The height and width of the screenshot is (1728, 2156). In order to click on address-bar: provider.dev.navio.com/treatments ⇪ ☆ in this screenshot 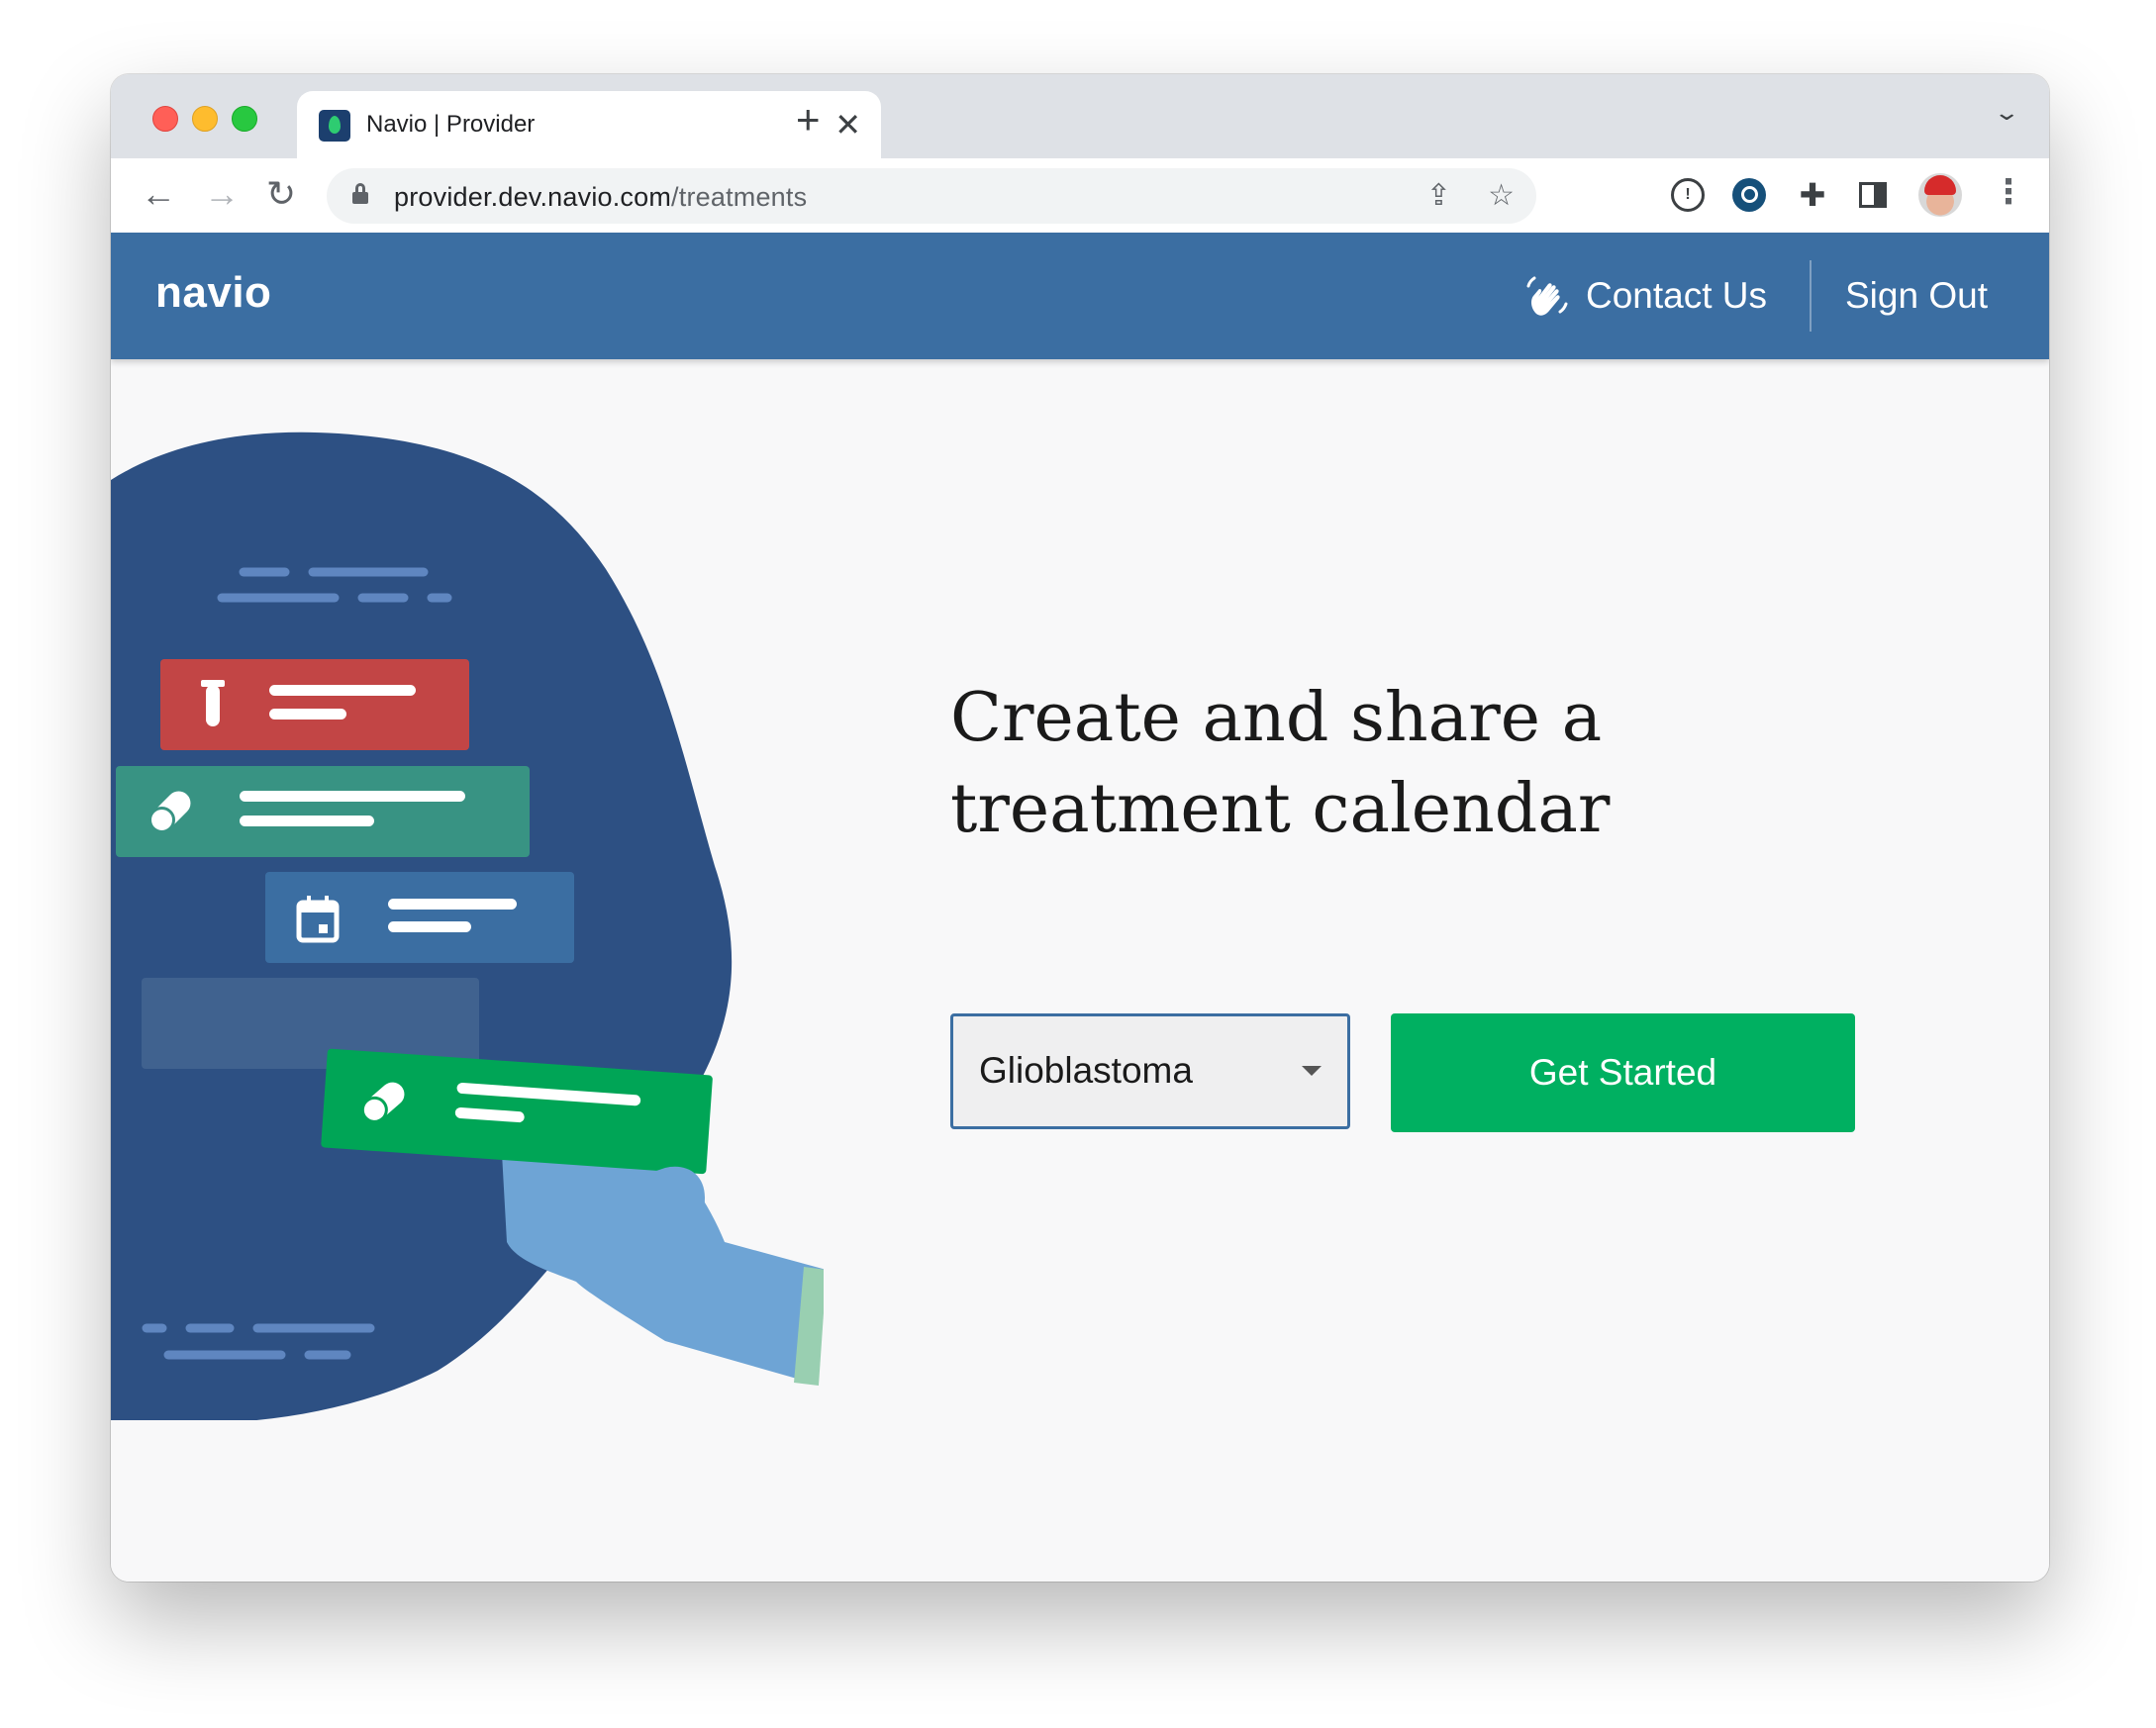, I will do `click(931, 196)`.